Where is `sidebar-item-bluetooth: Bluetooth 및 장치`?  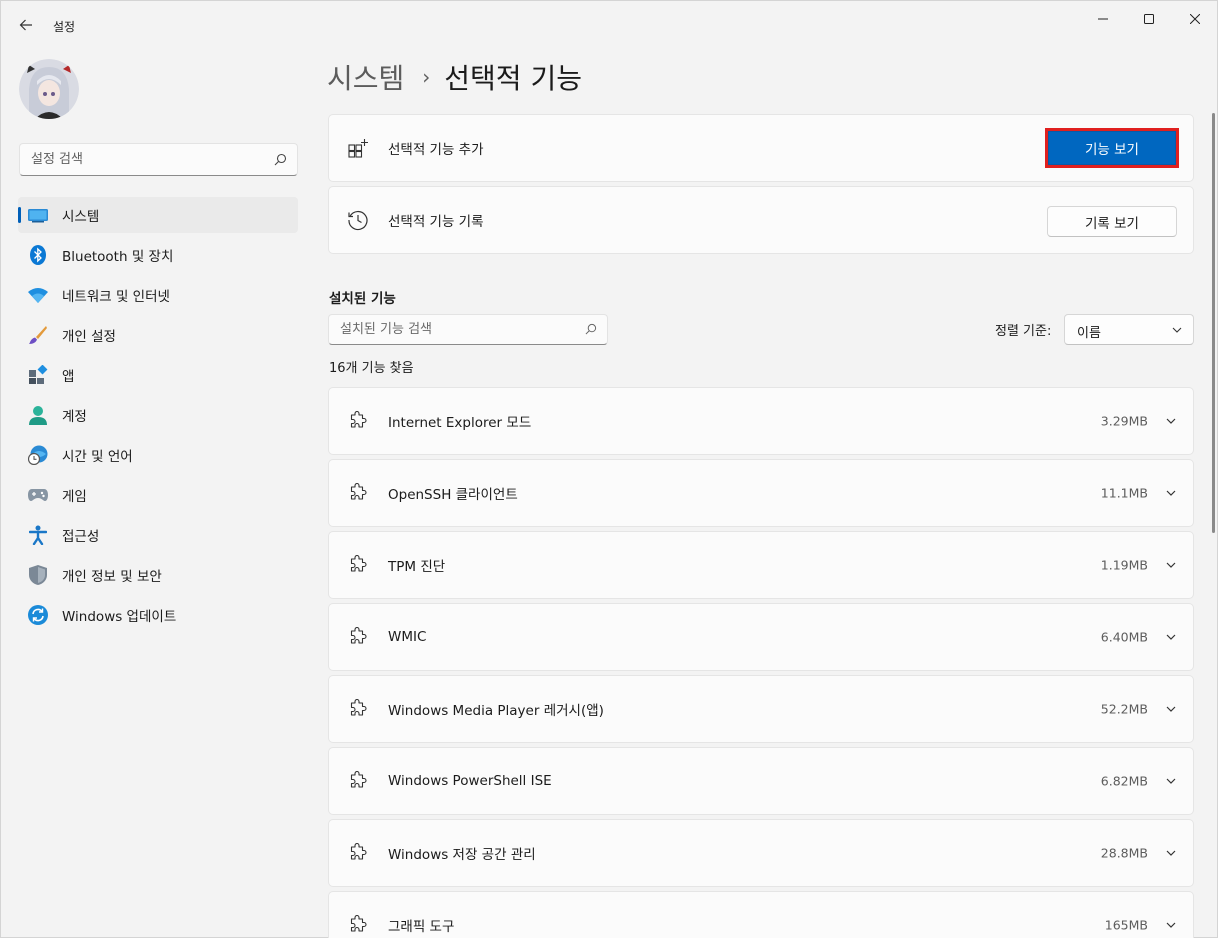 sidebar-item-bluetooth: Bluetooth 및 장치 is located at coordinates (158, 255).